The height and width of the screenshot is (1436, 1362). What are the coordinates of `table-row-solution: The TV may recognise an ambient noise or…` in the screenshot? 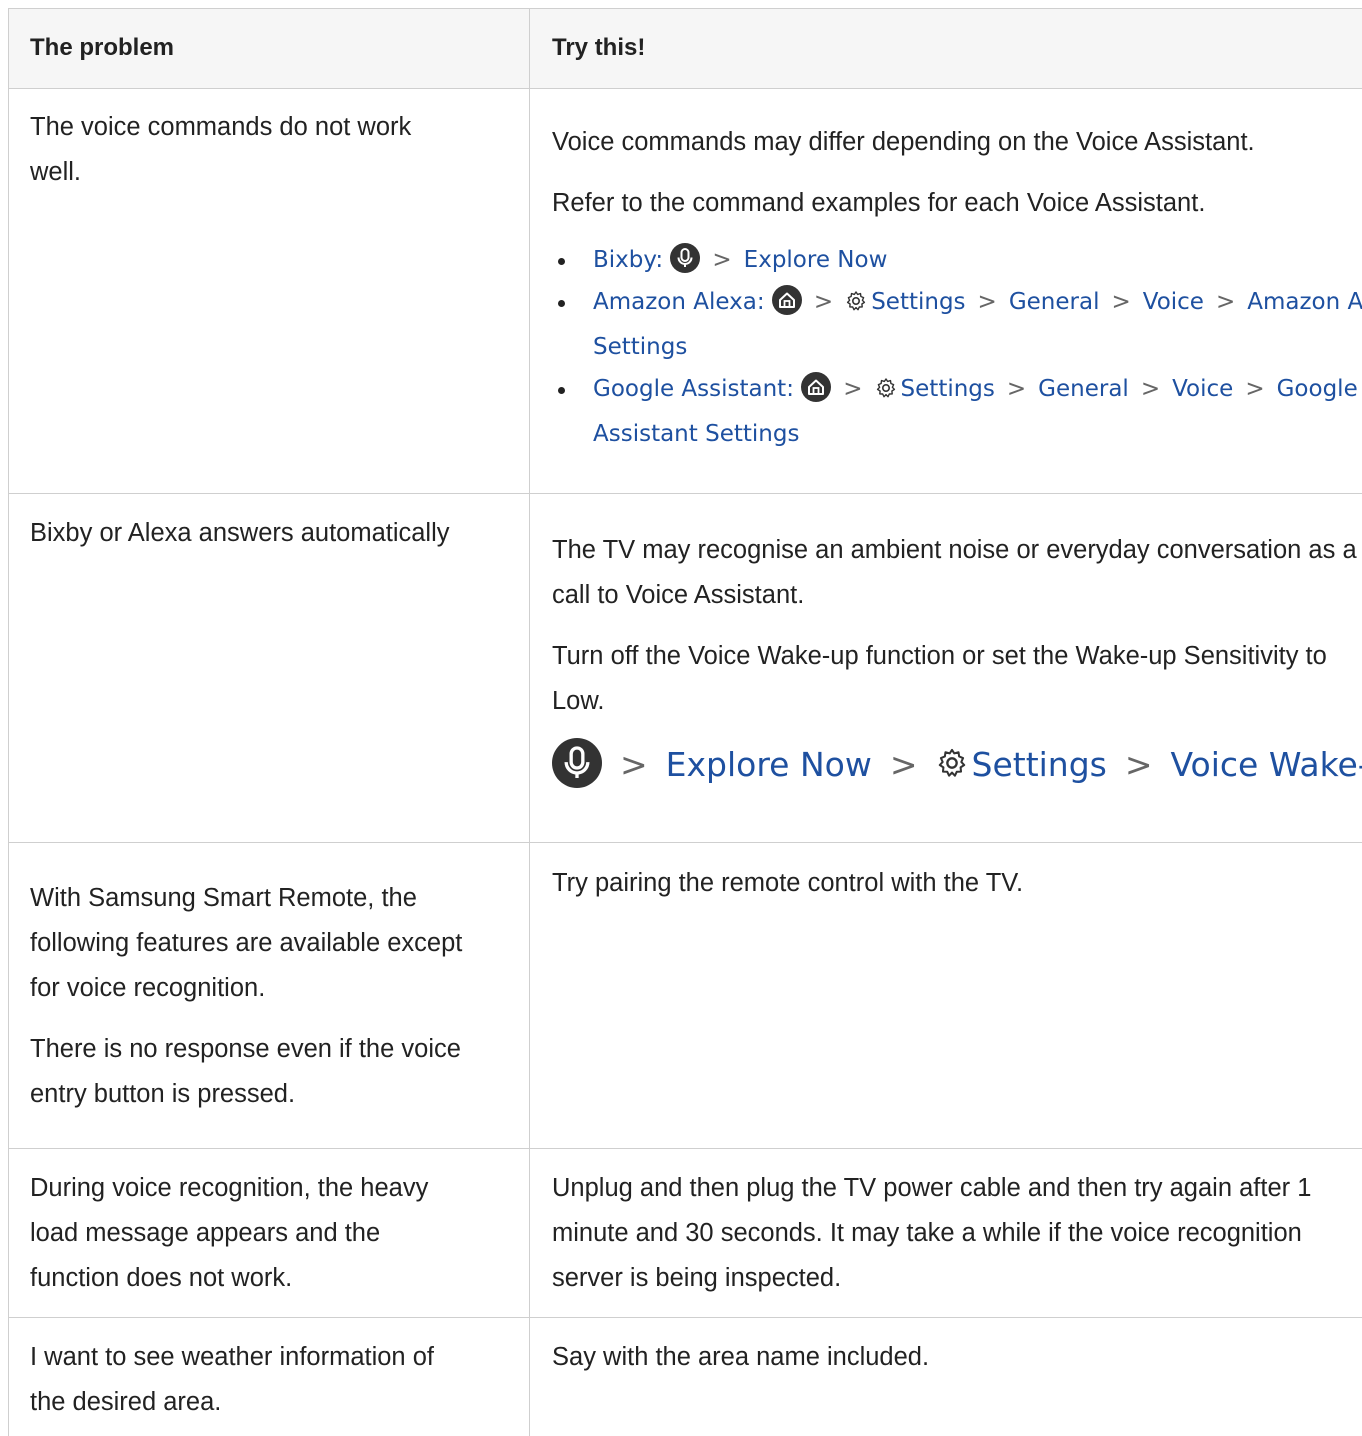 It's located at (957, 662).